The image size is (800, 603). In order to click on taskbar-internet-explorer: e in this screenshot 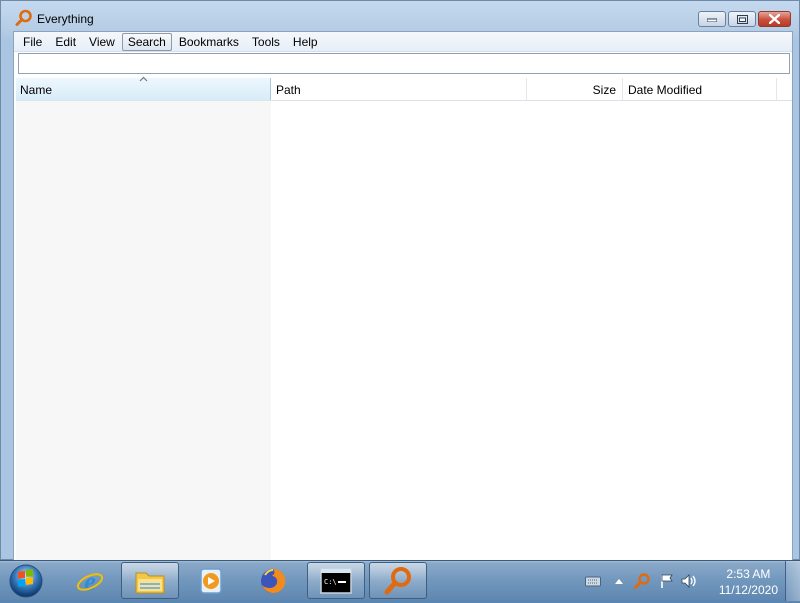, I will do `click(90, 580)`.